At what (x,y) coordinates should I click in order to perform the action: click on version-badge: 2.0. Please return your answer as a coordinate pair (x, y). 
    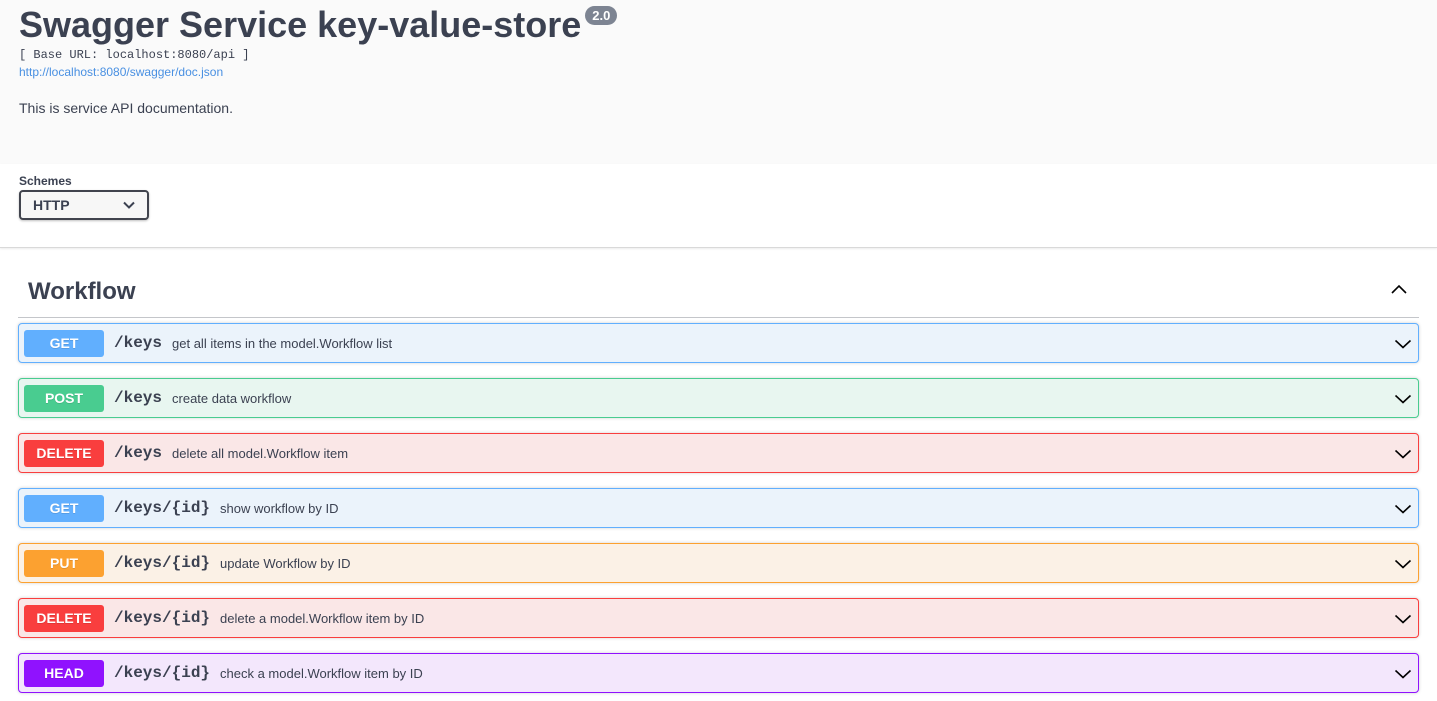
    Looking at the image, I should click on (601, 15).